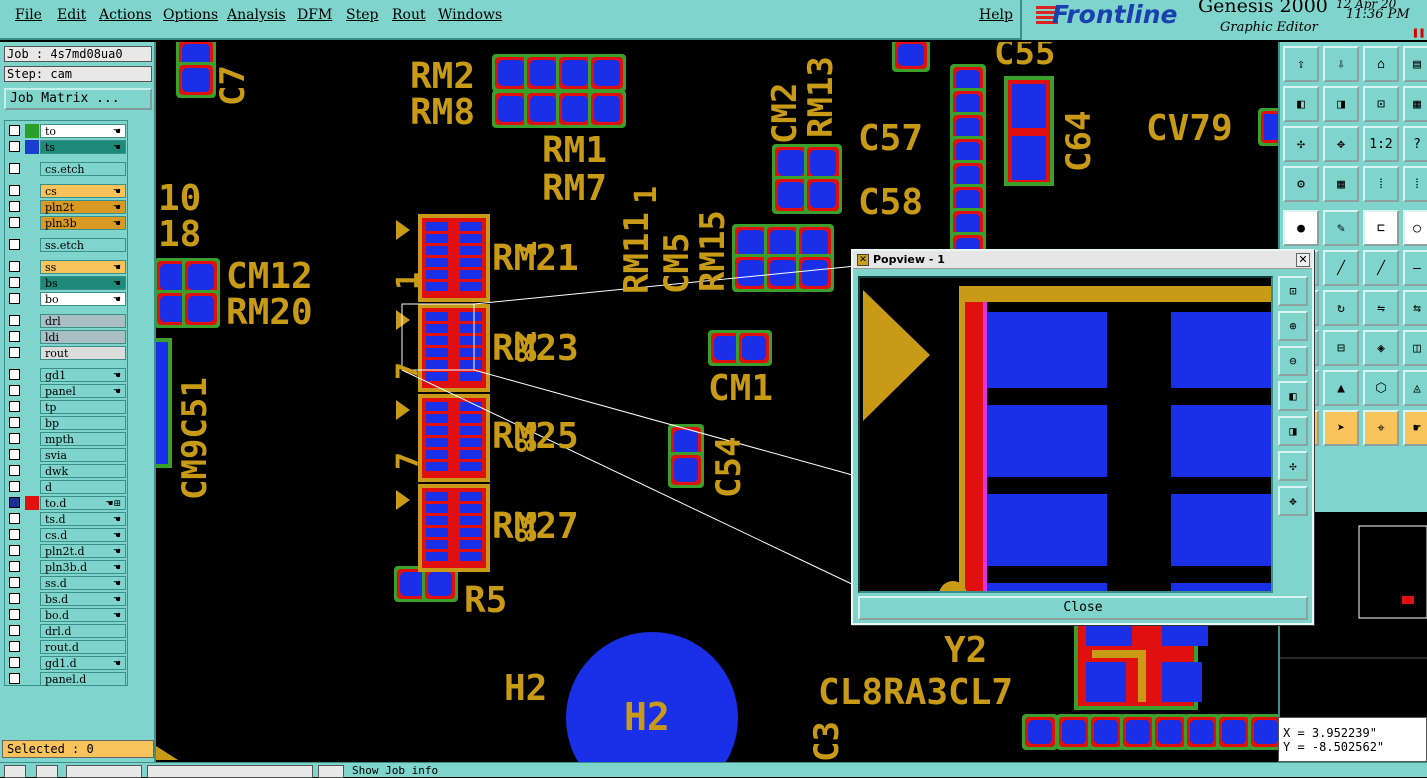 The height and width of the screenshot is (778, 1427). What do you see at coordinates (1415, 268) in the screenshot?
I see `dash-icon: —` at bounding box center [1415, 268].